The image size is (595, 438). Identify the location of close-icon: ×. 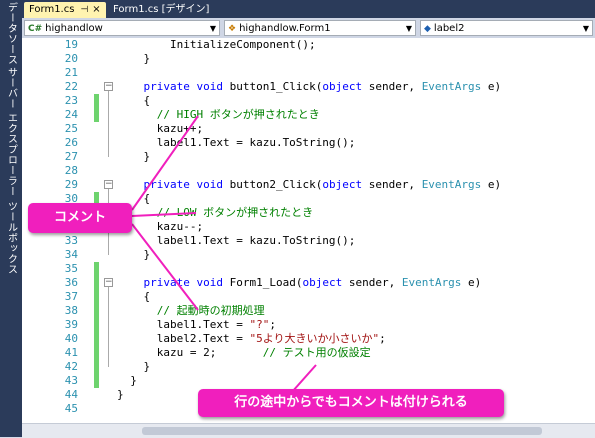
(96, 9).